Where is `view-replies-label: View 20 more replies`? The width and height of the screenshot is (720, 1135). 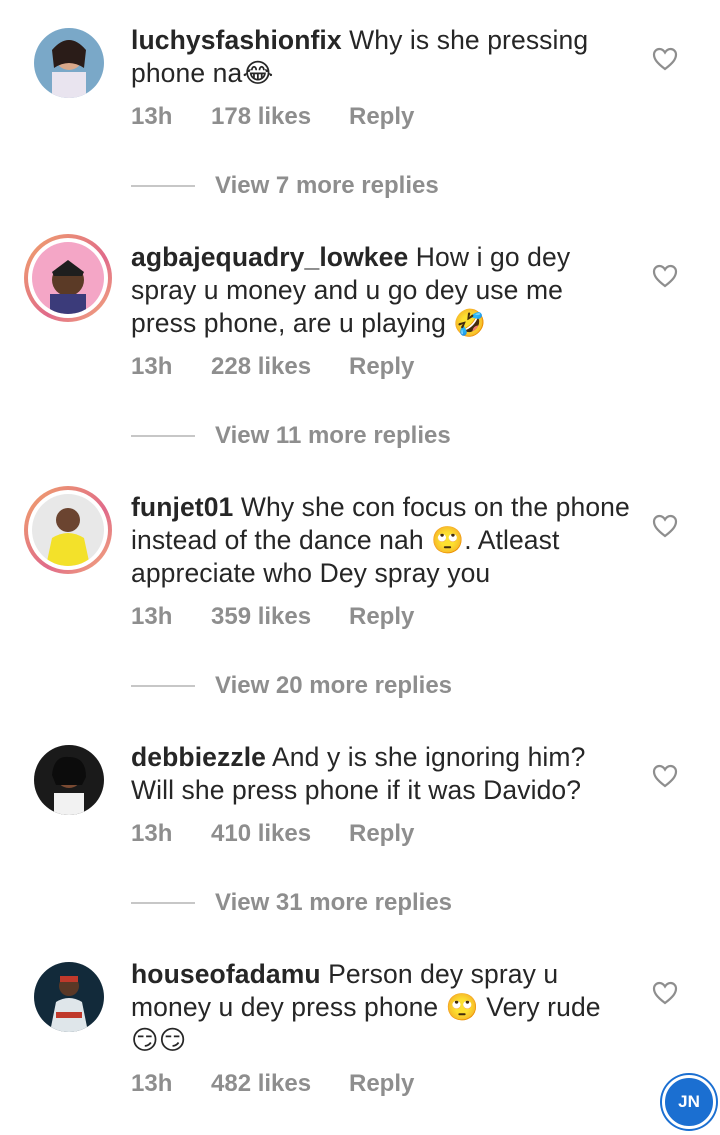 view-replies-label: View 20 more replies is located at coordinates (334, 685).